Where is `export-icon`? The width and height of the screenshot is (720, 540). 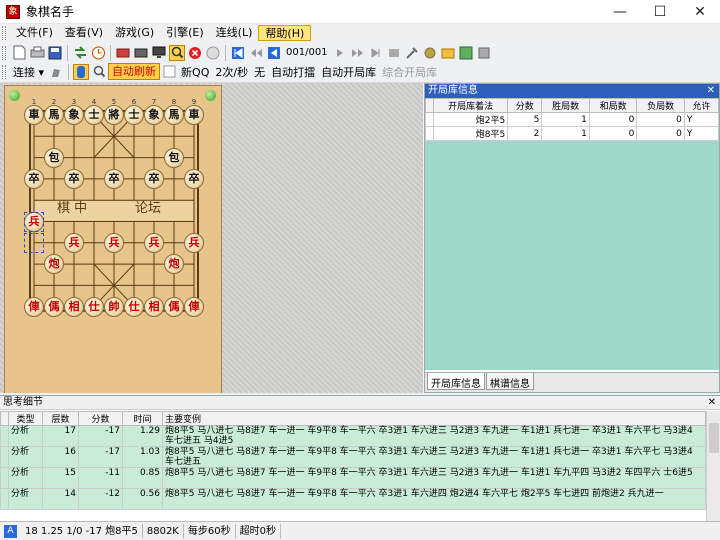 export-icon is located at coordinates (484, 53).